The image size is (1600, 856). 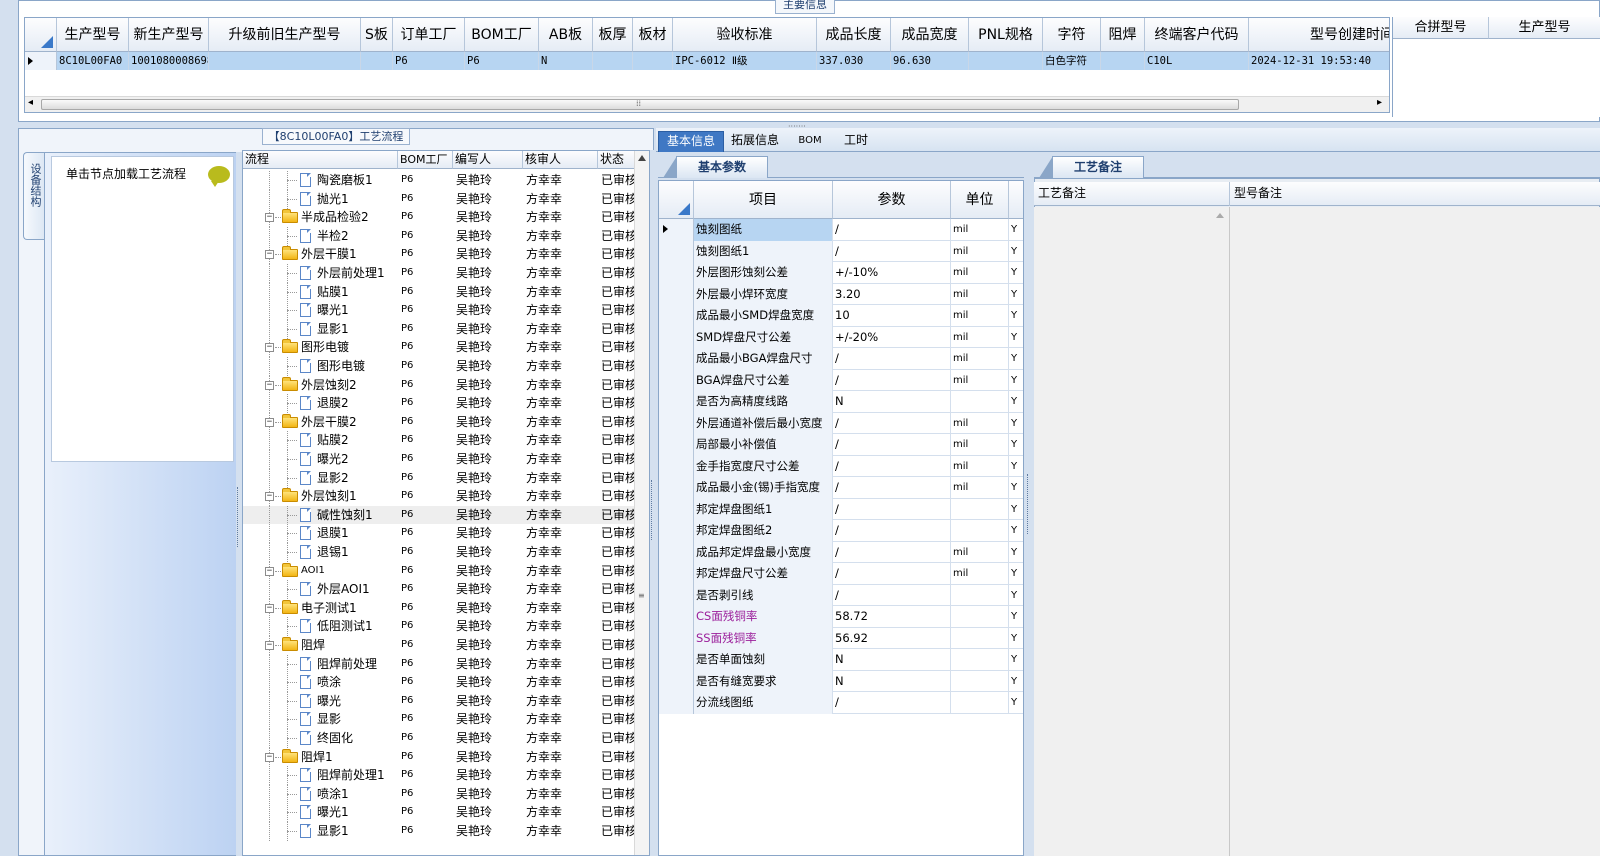 I want to click on params-row: 成品最小BGA焊盘尺寸 / mil Y, so click(x=841, y=359).